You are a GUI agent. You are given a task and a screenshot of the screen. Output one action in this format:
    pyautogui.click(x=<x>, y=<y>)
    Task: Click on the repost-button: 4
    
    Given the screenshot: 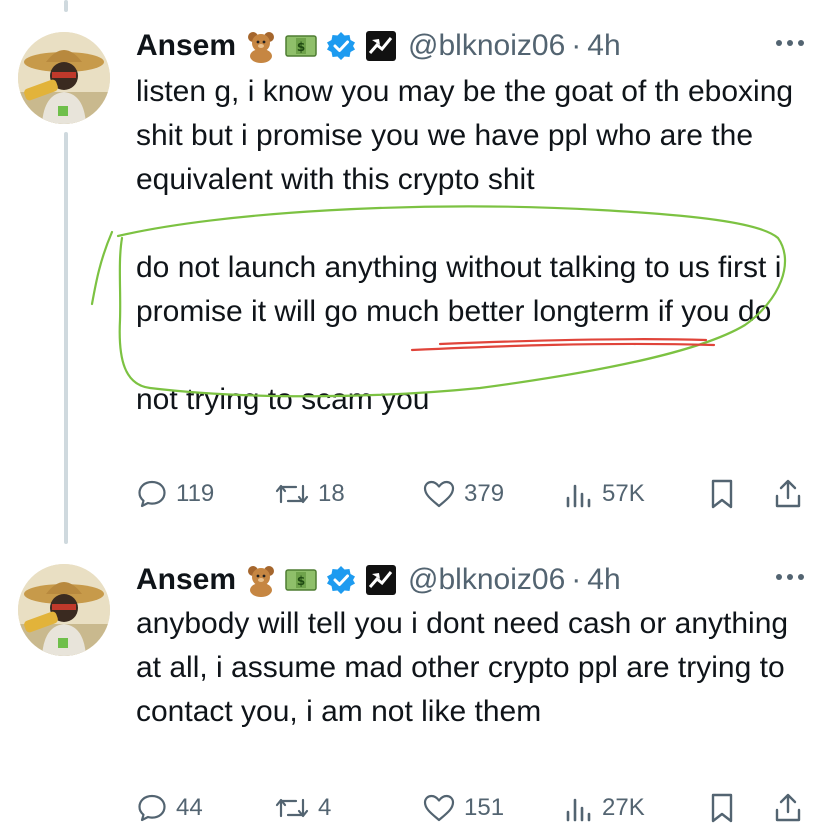 What is the action you would take?
    pyautogui.click(x=302, y=808)
    